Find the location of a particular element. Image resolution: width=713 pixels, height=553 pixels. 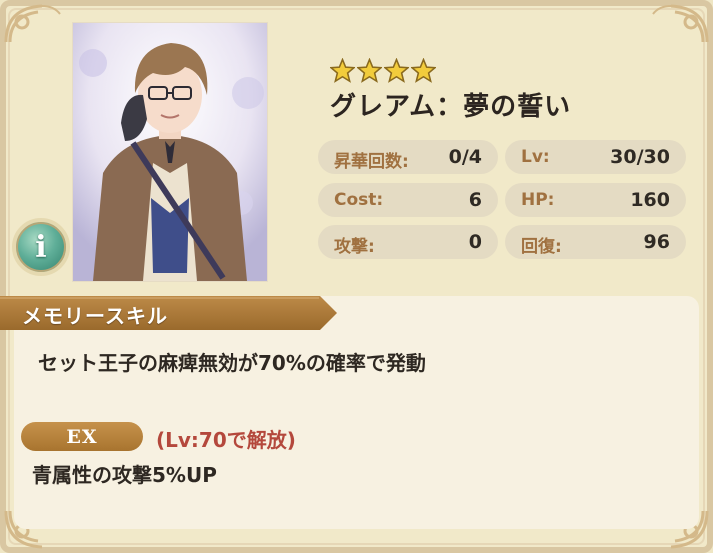

stat-label: 攻撃: is located at coordinates (354, 247).